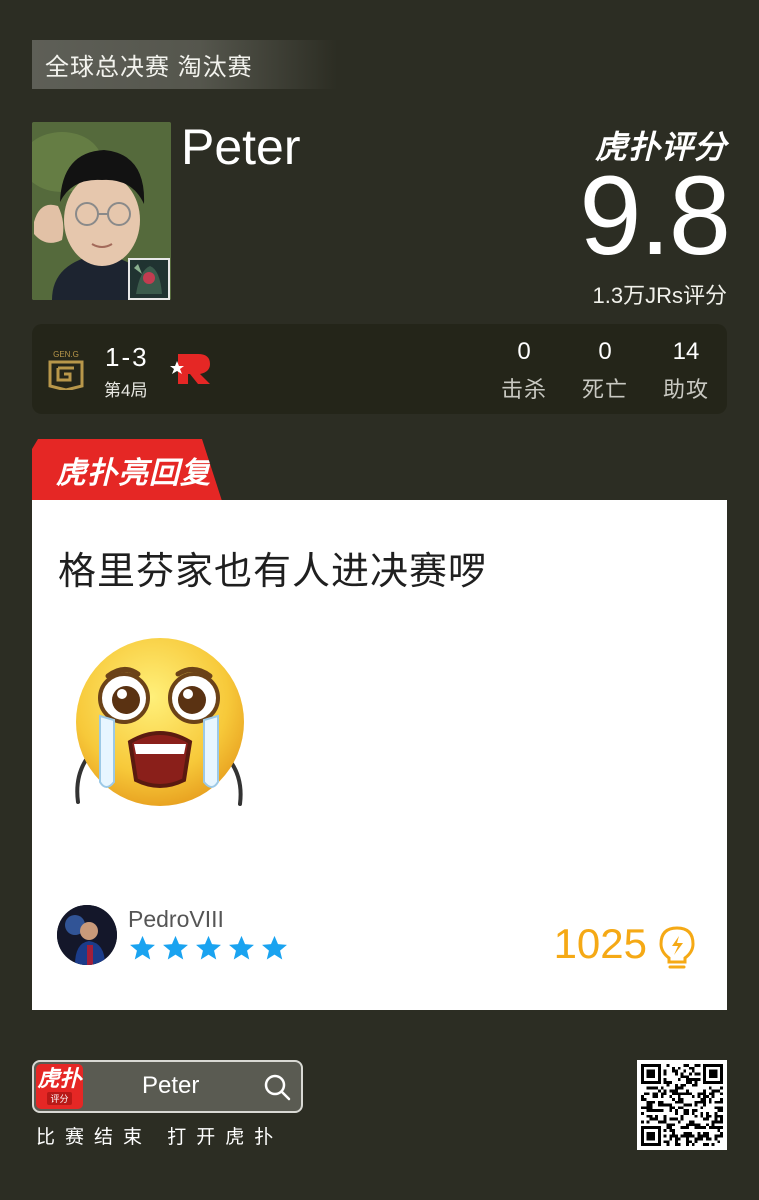  I want to click on username: PedroVIII, so click(176, 919).